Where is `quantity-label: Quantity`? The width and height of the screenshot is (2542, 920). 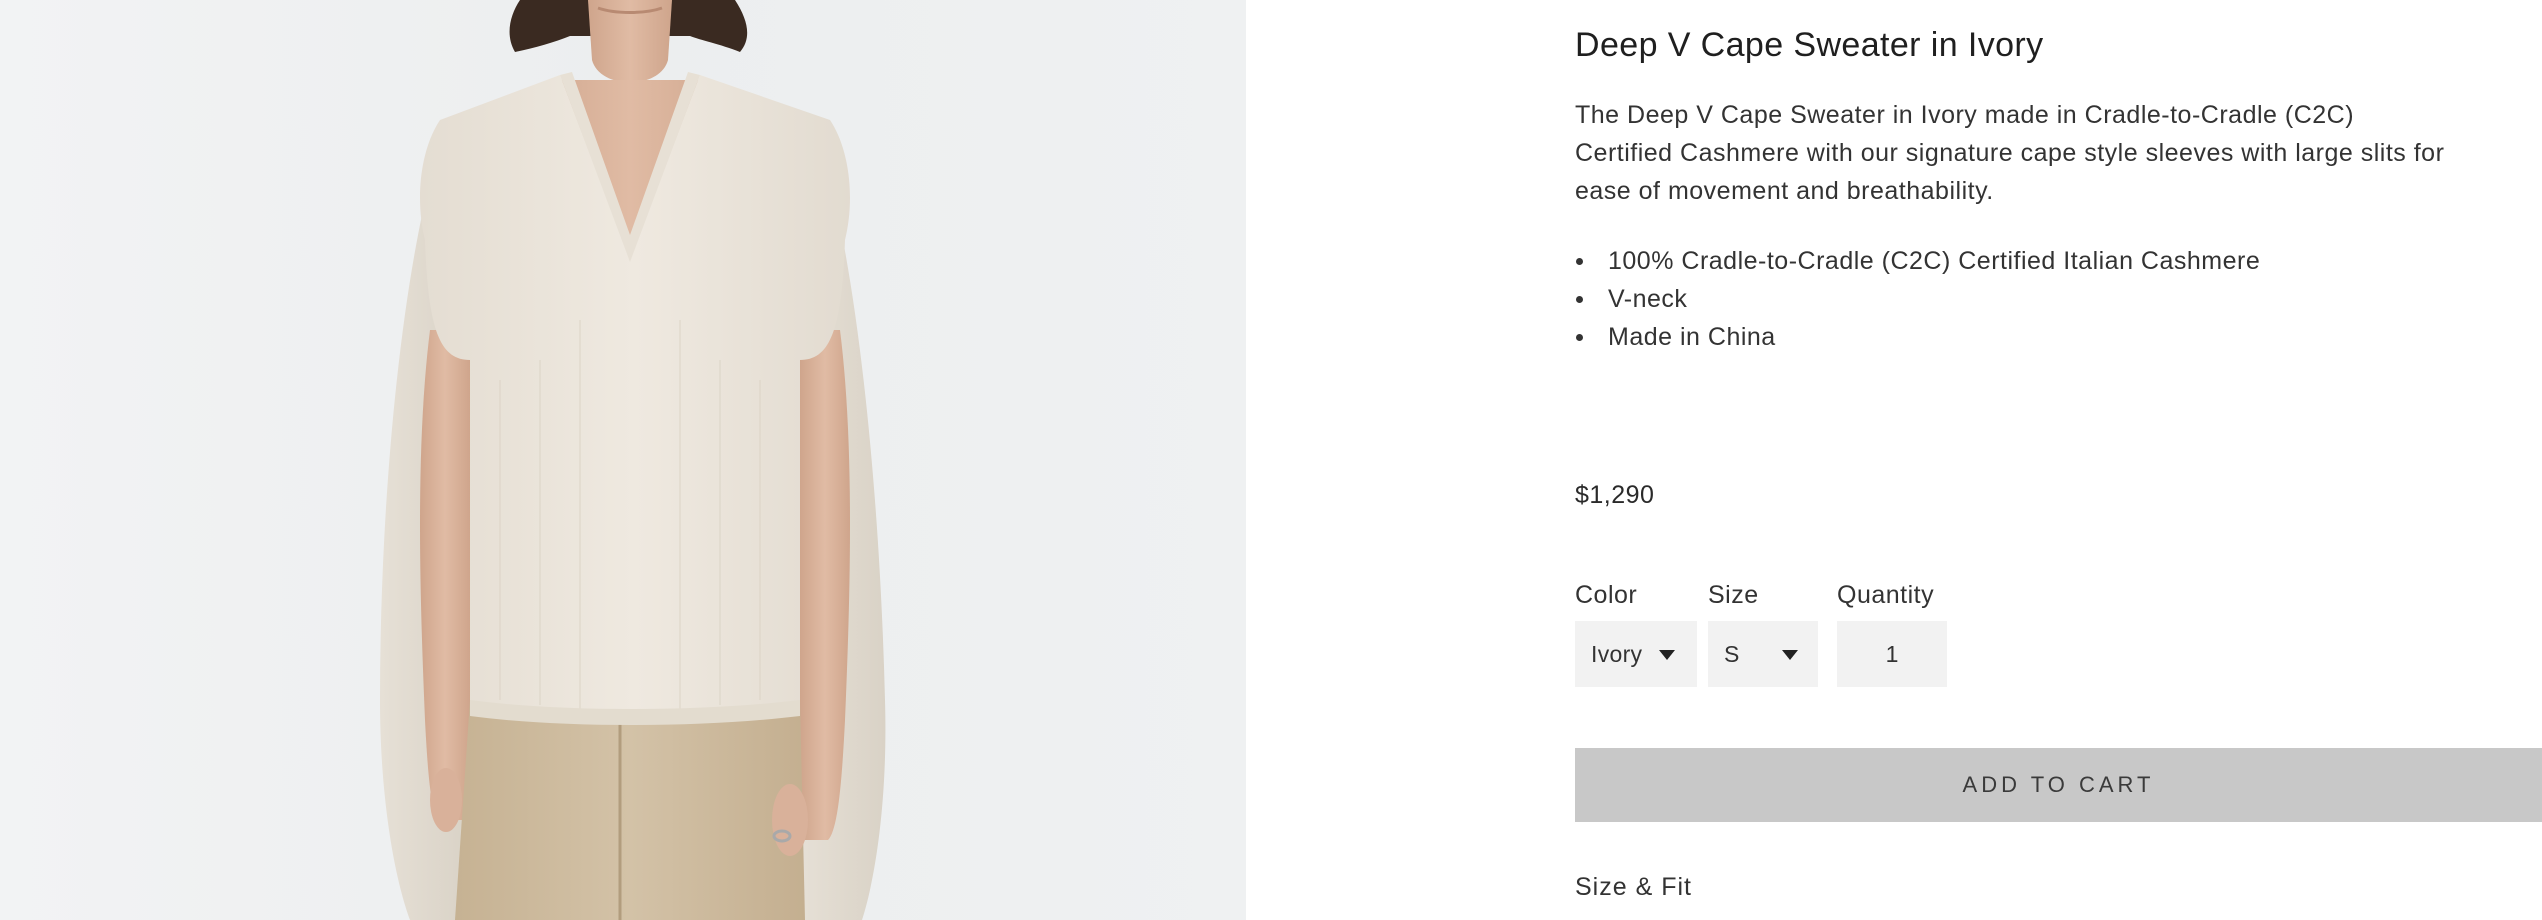
quantity-label: Quantity is located at coordinates (1886, 595).